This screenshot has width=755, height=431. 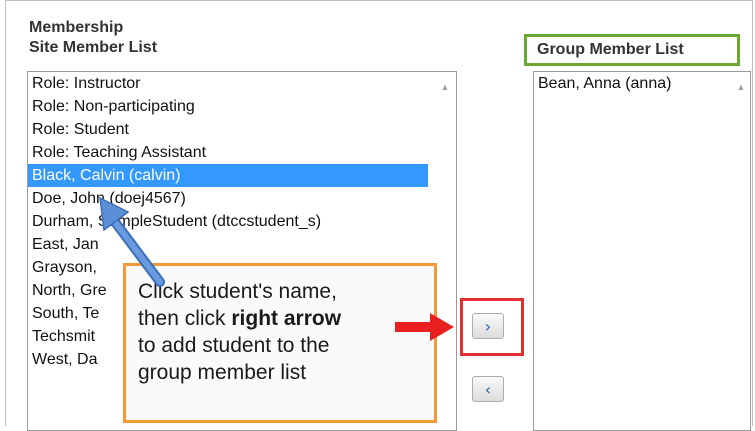 I want to click on move-left-button: ‹, so click(x=488, y=389).